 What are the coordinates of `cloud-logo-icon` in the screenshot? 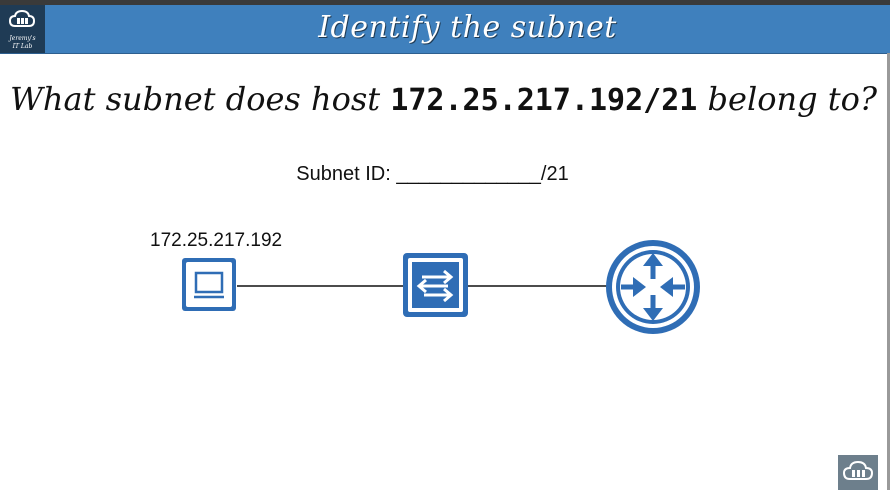 It's located at (858, 470).